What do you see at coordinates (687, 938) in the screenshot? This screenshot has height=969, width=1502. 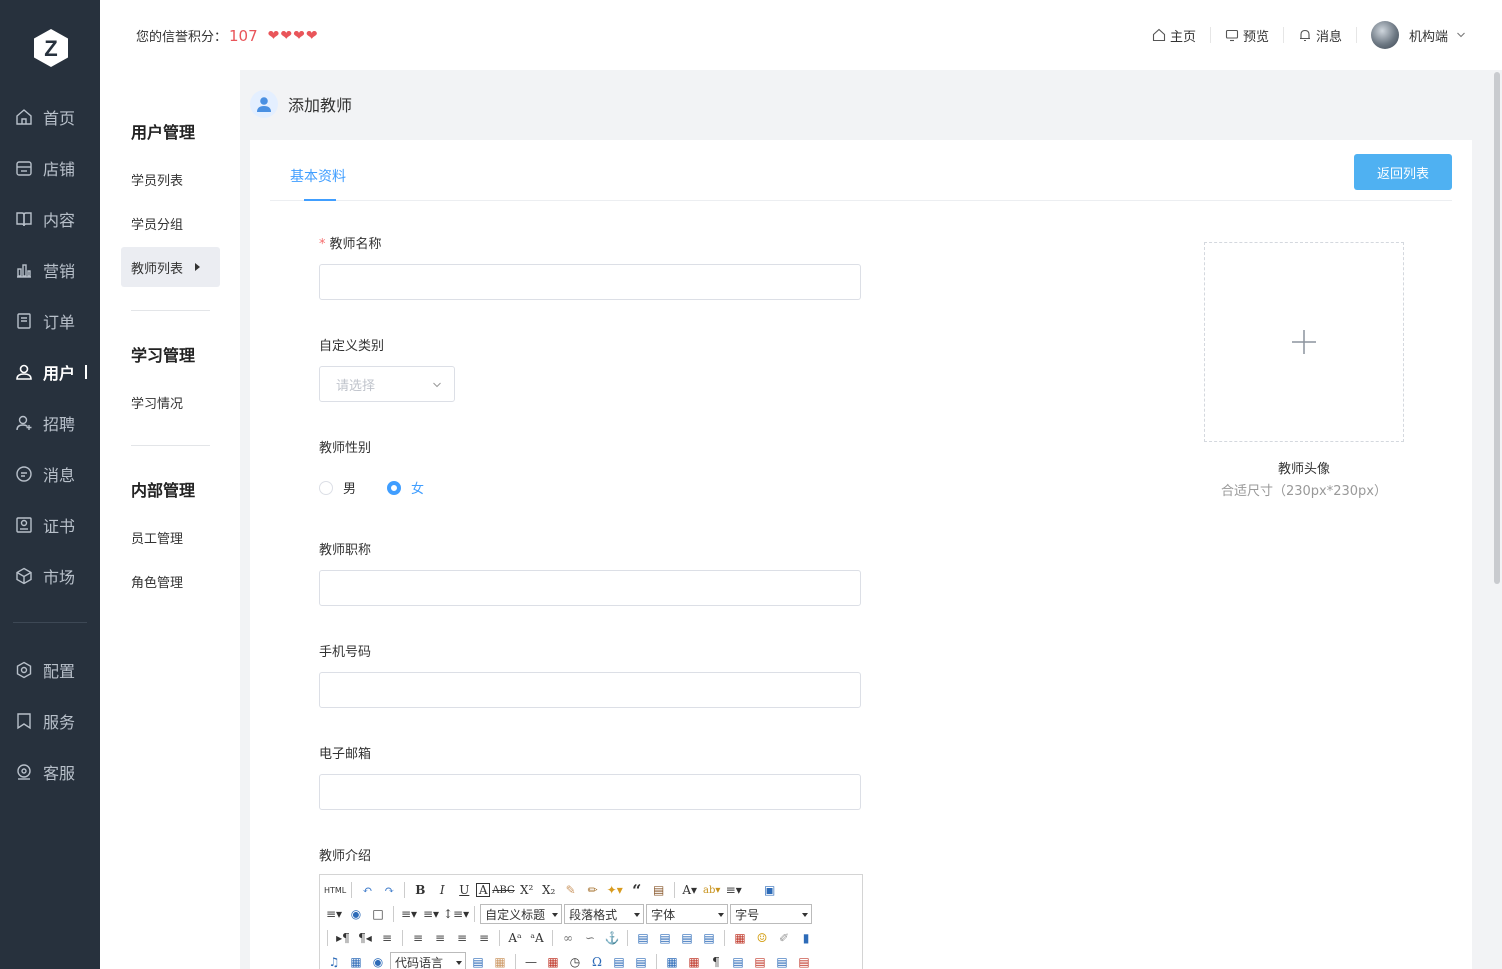 I see `image-right-icon: ▤` at bounding box center [687, 938].